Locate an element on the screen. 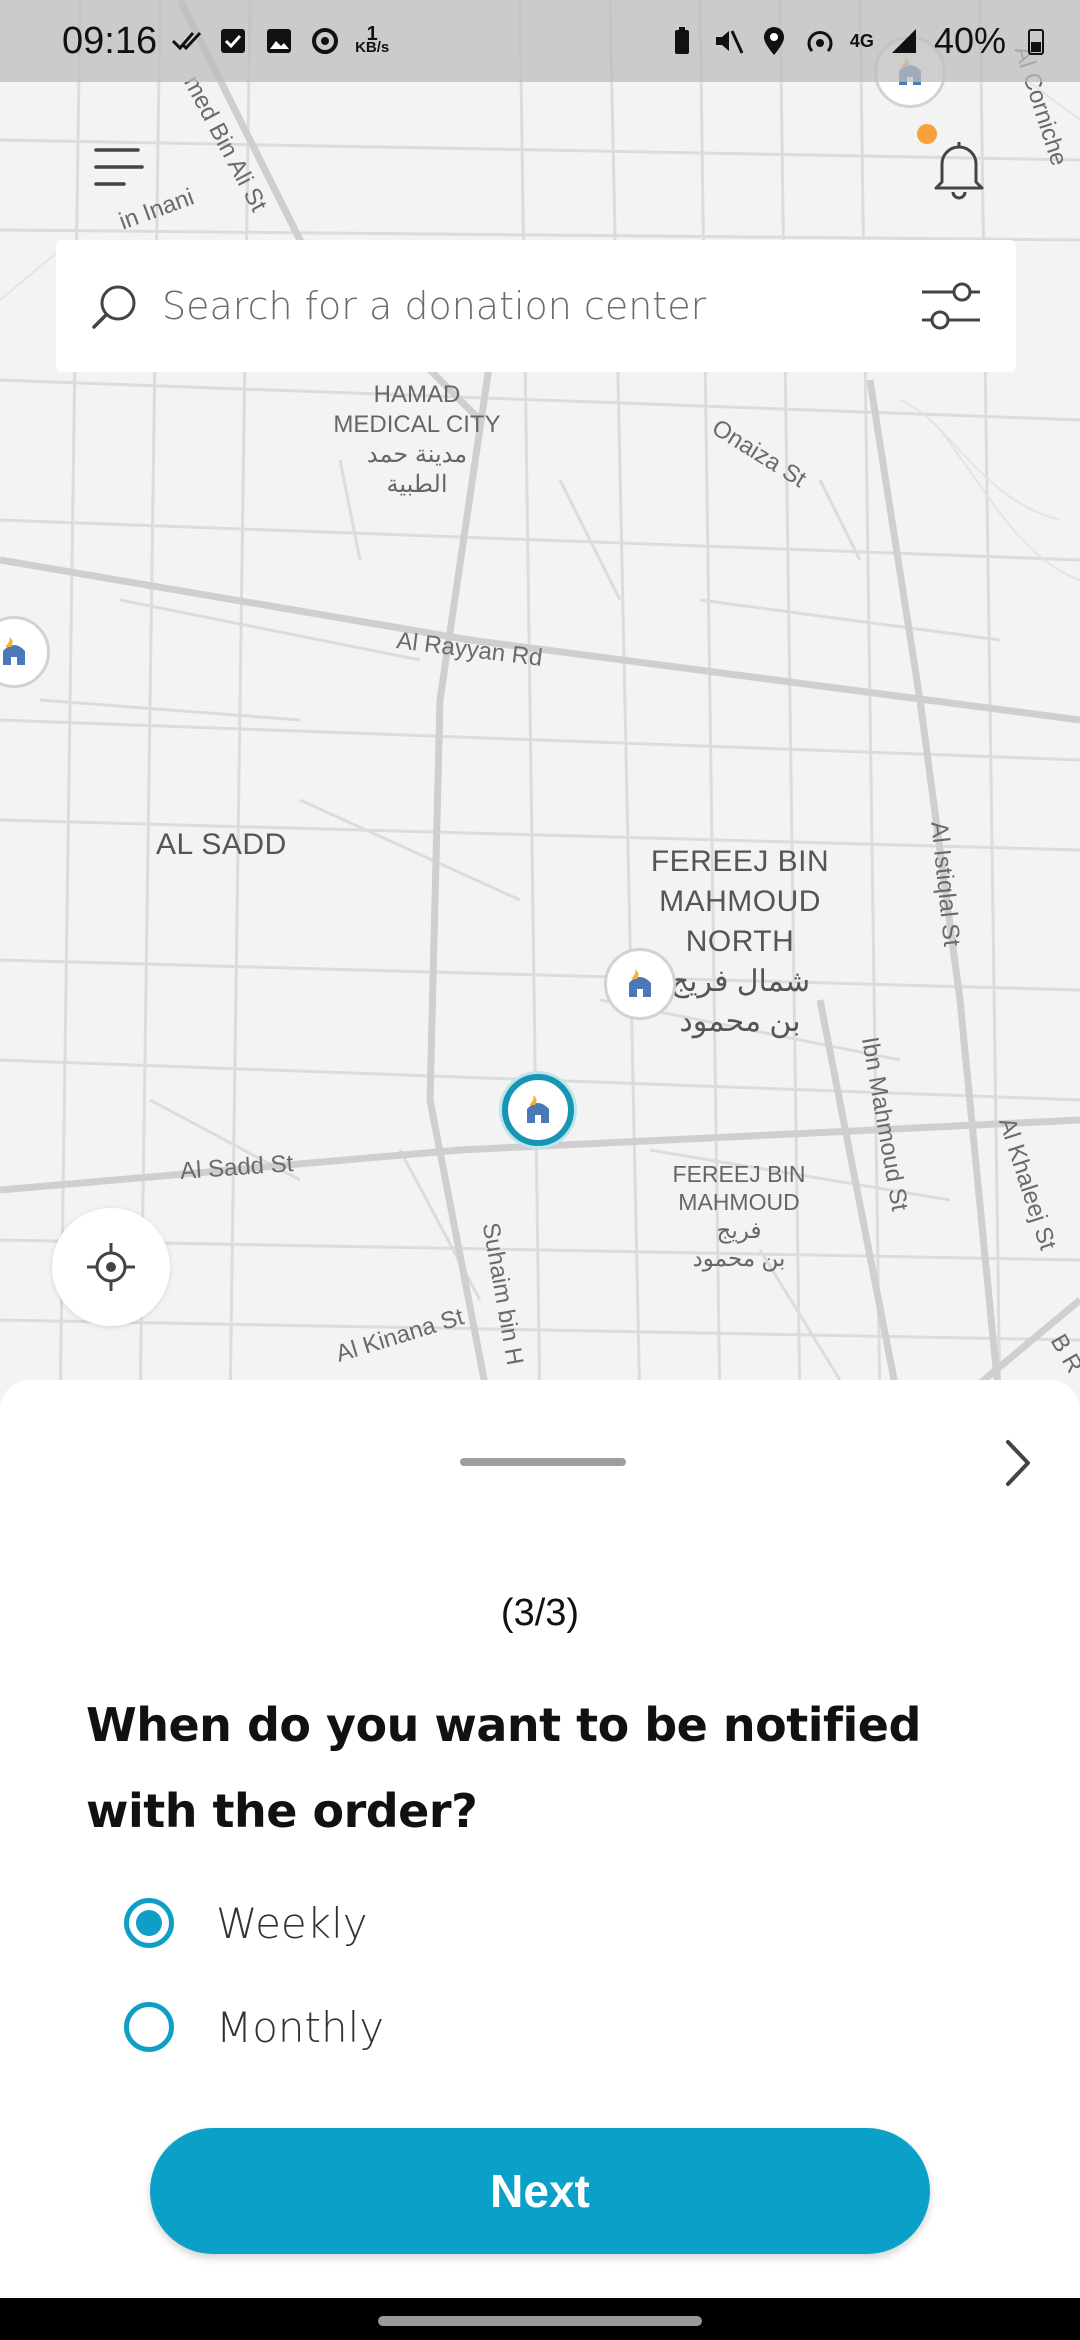 The width and height of the screenshot is (1080, 2340). signal-icon is located at coordinates (903, 41).